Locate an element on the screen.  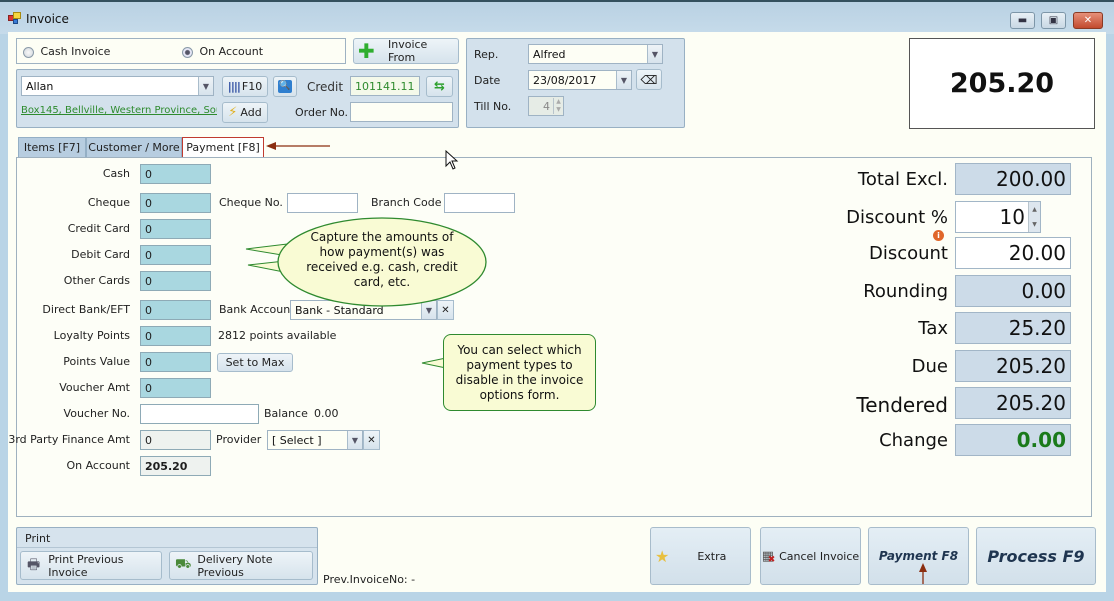
close-button: ✕ is located at coordinates (1088, 20).